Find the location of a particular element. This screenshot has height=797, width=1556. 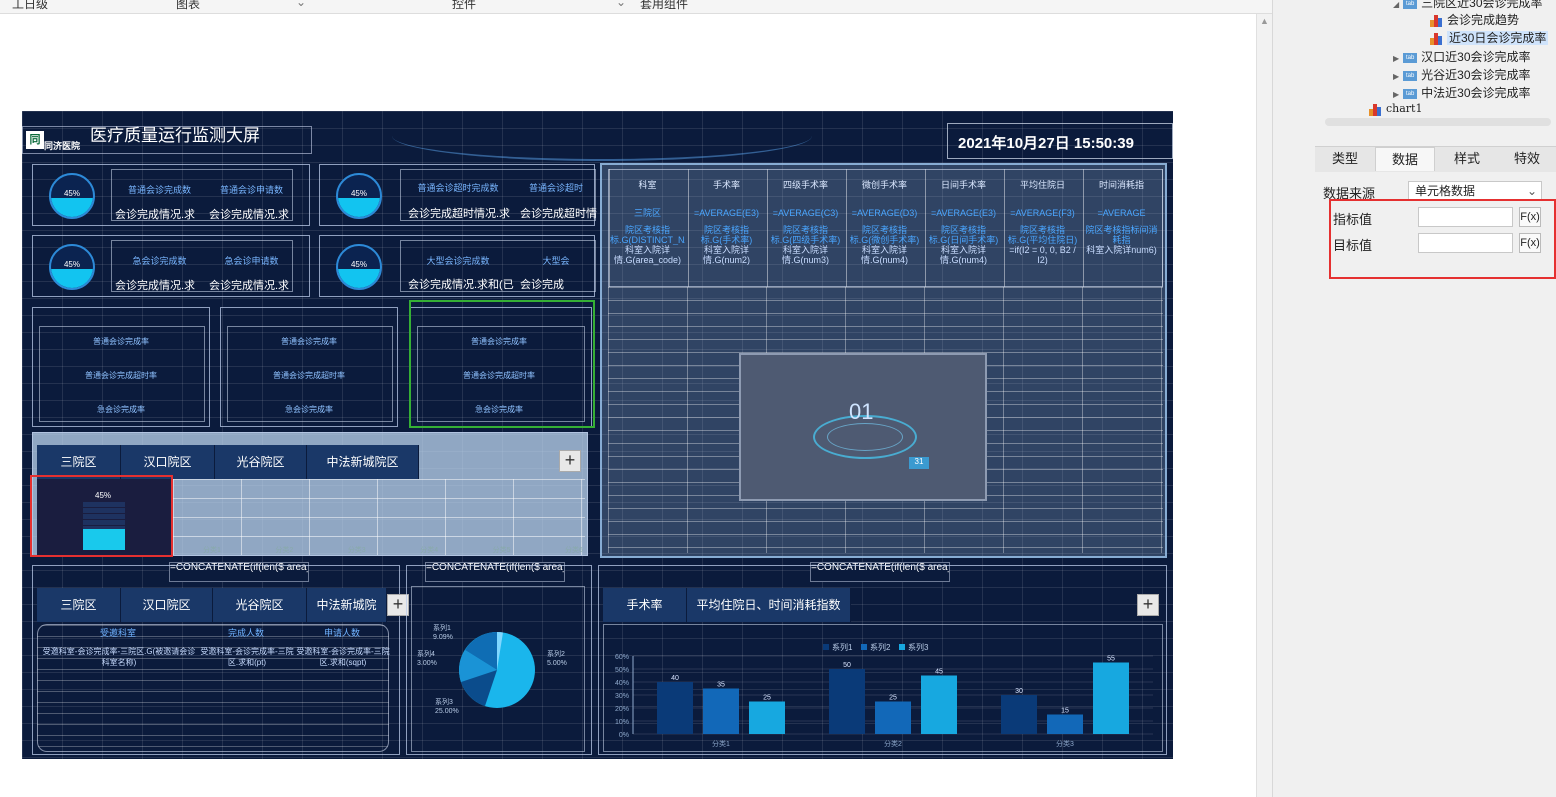

table-header-cell: 微创手术率 is located at coordinates (884, 185).